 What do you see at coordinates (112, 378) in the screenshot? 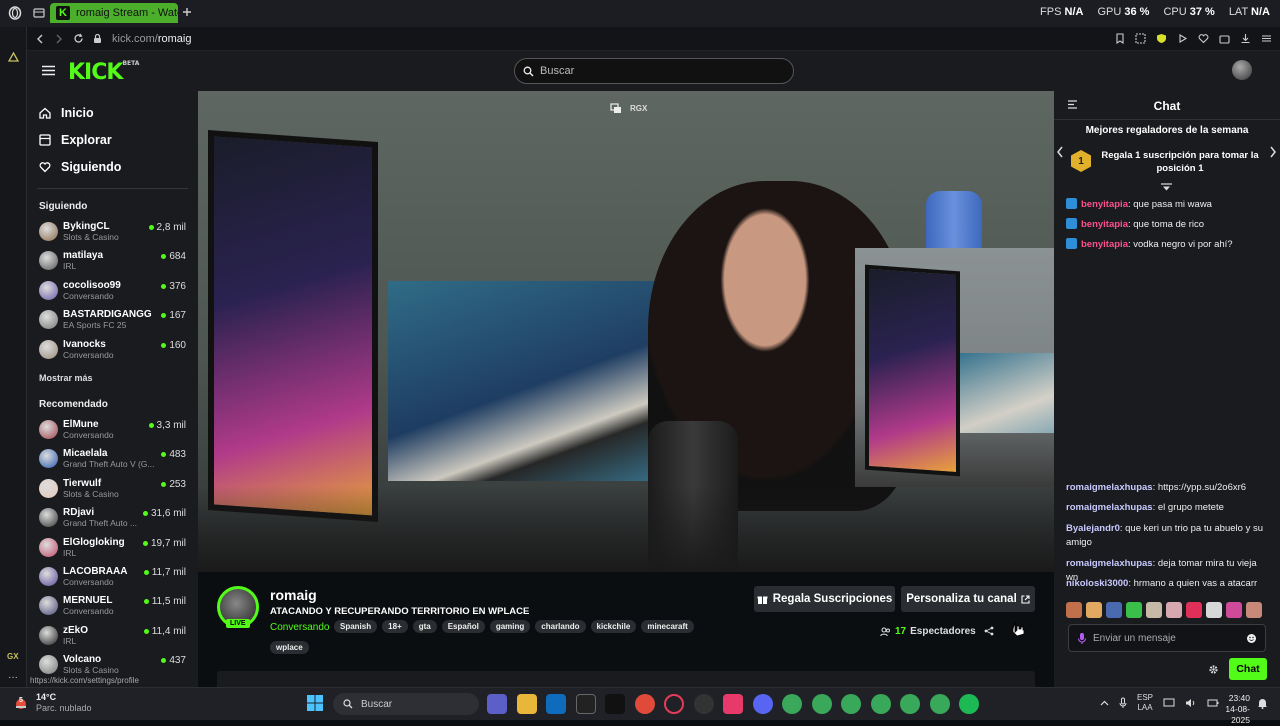
I see `show-more-link: Mostrar más` at bounding box center [112, 378].